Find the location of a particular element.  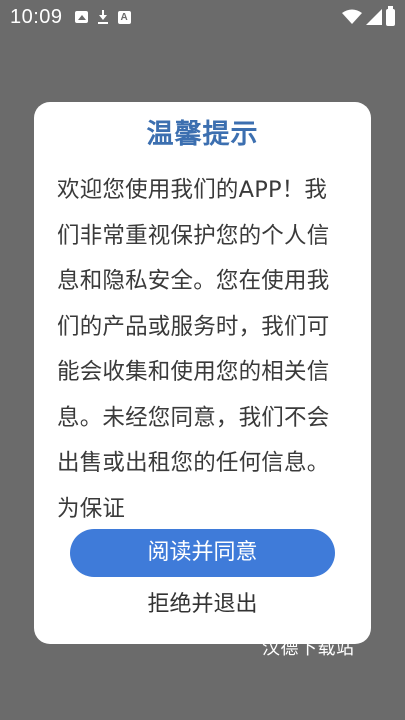

signal-icon is located at coordinates (374, 17).